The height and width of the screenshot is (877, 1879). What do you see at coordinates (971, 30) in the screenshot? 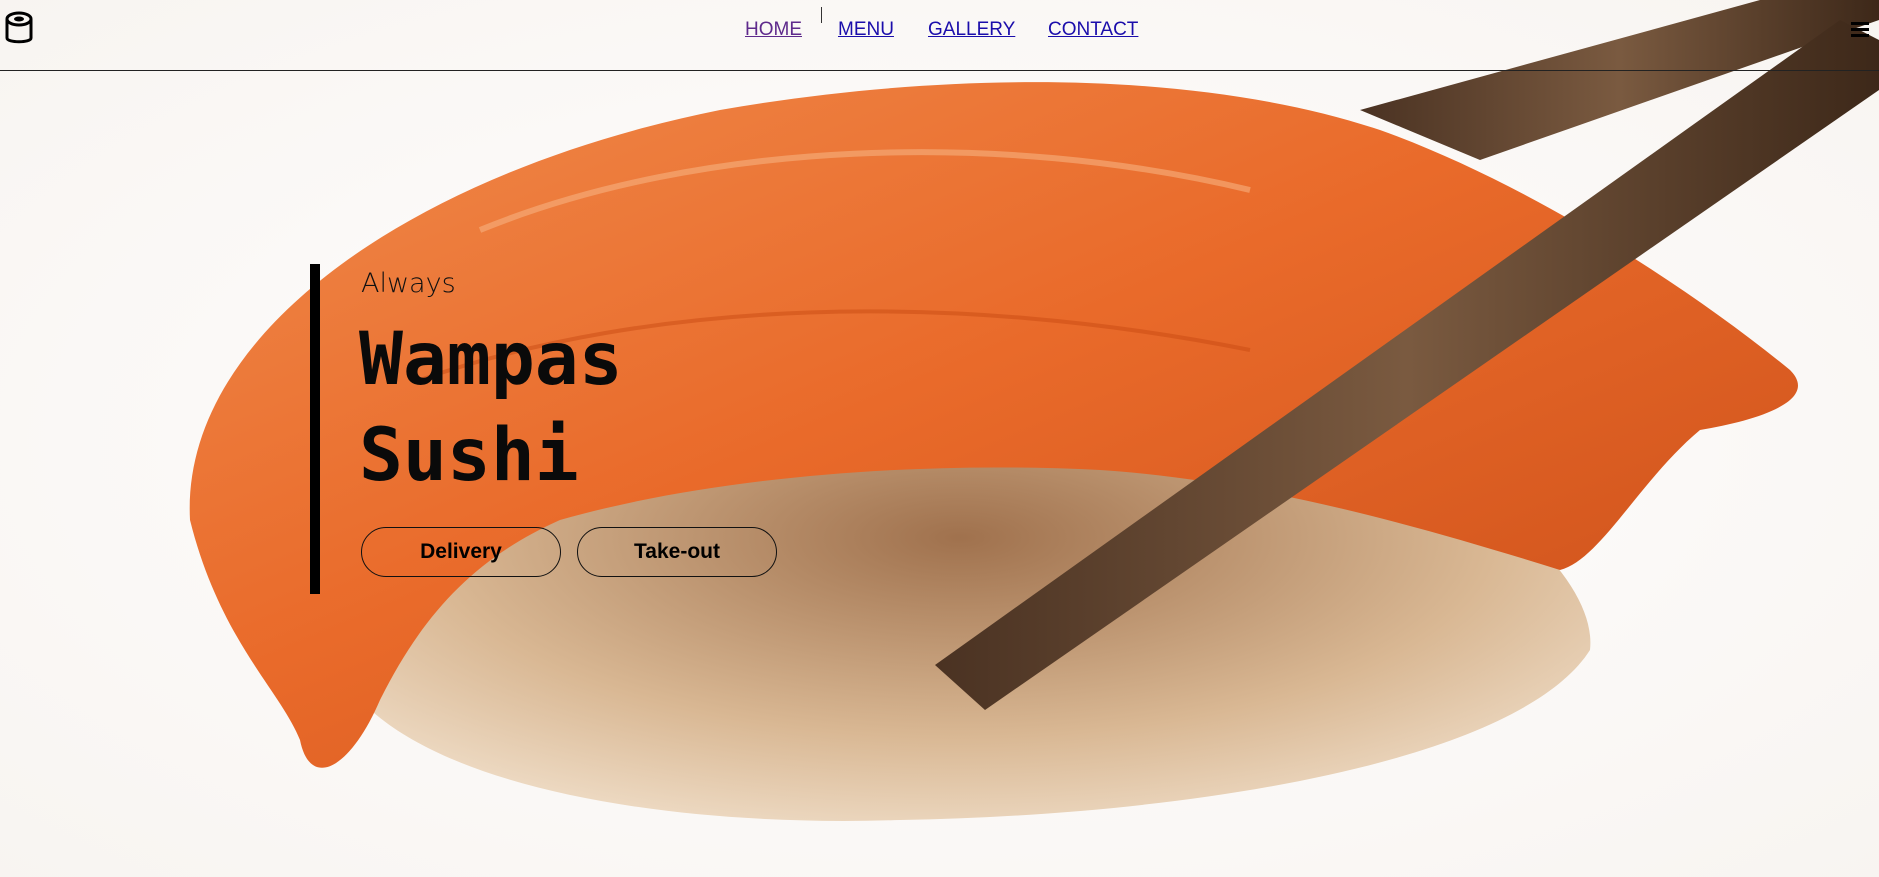
I see `nav-link-gallery: GALLERY` at bounding box center [971, 30].